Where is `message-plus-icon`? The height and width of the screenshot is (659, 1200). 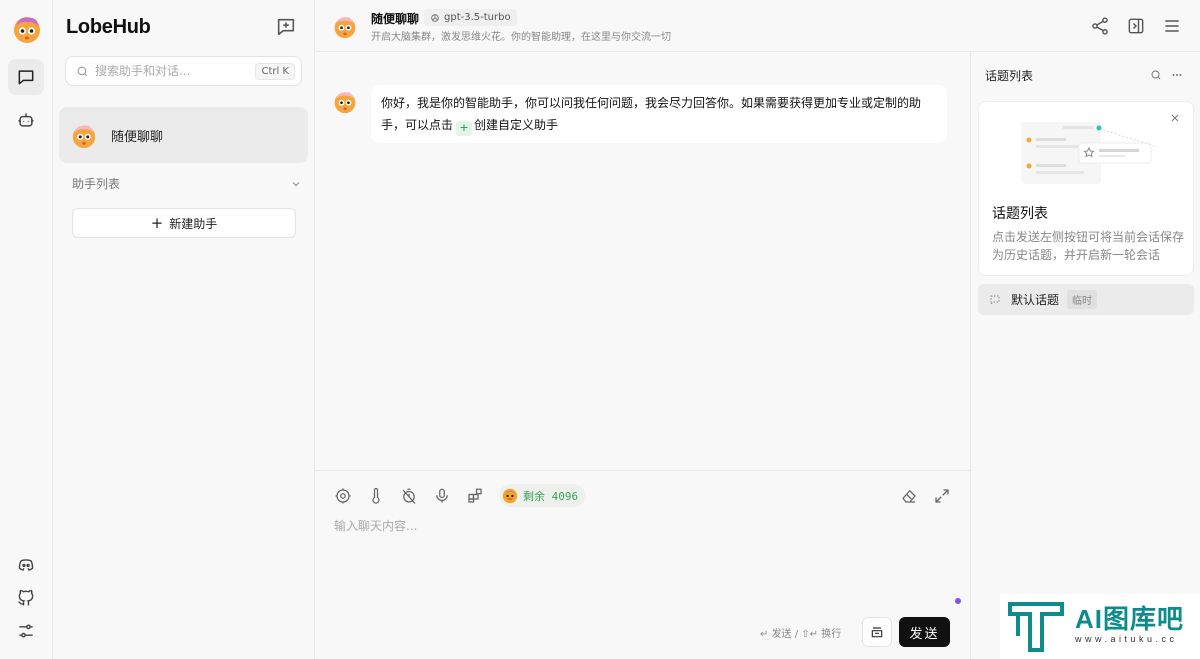 message-plus-icon is located at coordinates (286, 27).